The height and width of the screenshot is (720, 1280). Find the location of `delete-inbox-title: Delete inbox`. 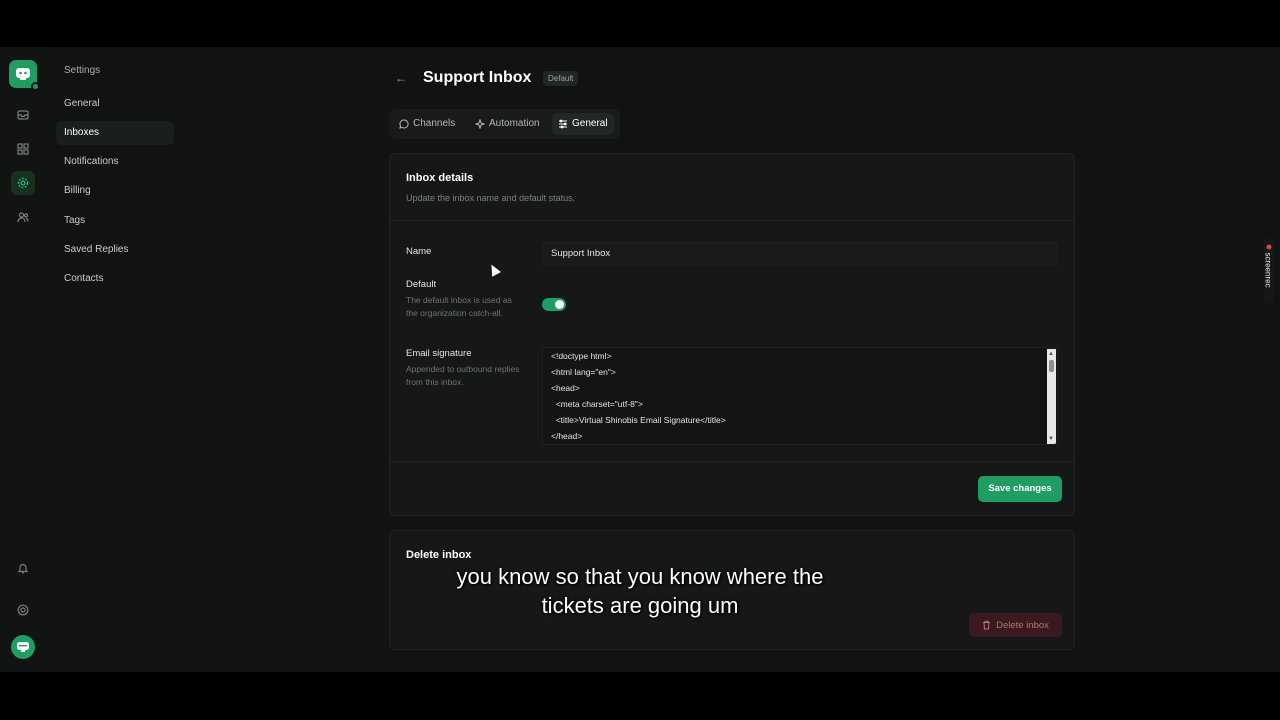

delete-inbox-title: Delete inbox is located at coordinates (439, 555).